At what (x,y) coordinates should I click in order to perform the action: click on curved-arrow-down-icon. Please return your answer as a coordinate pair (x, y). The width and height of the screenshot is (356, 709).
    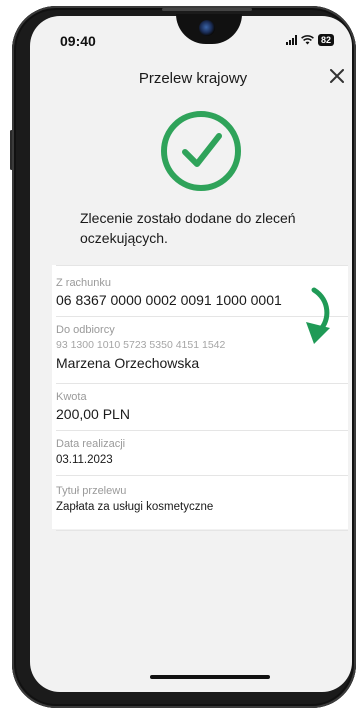
    Looking at the image, I should click on (318, 315).